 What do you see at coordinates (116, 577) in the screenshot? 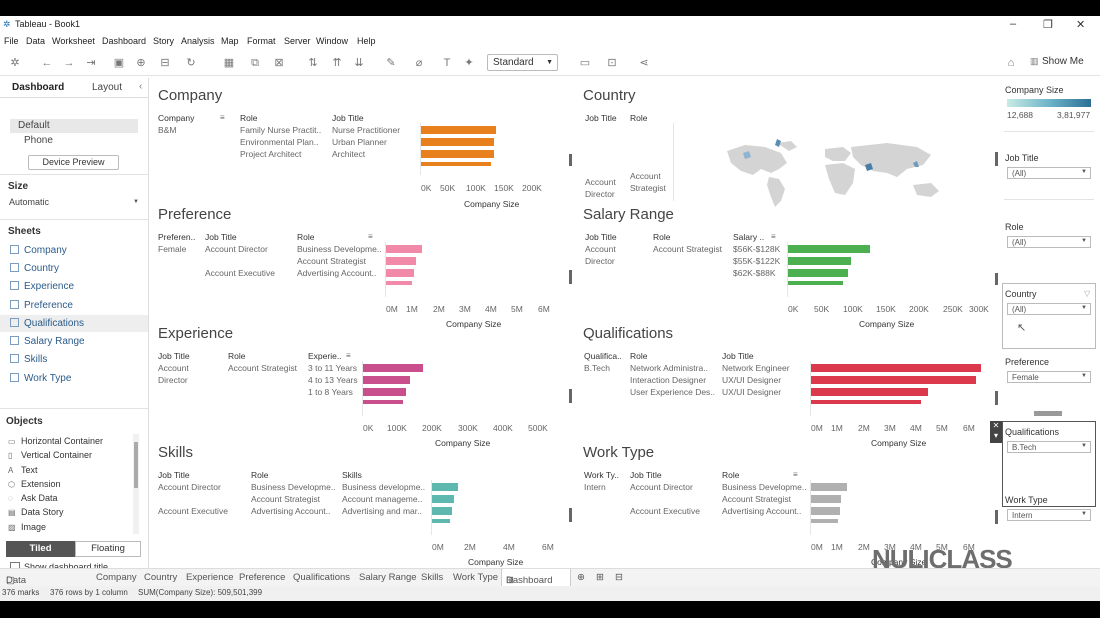
I see `tab-company: Company` at bounding box center [116, 577].